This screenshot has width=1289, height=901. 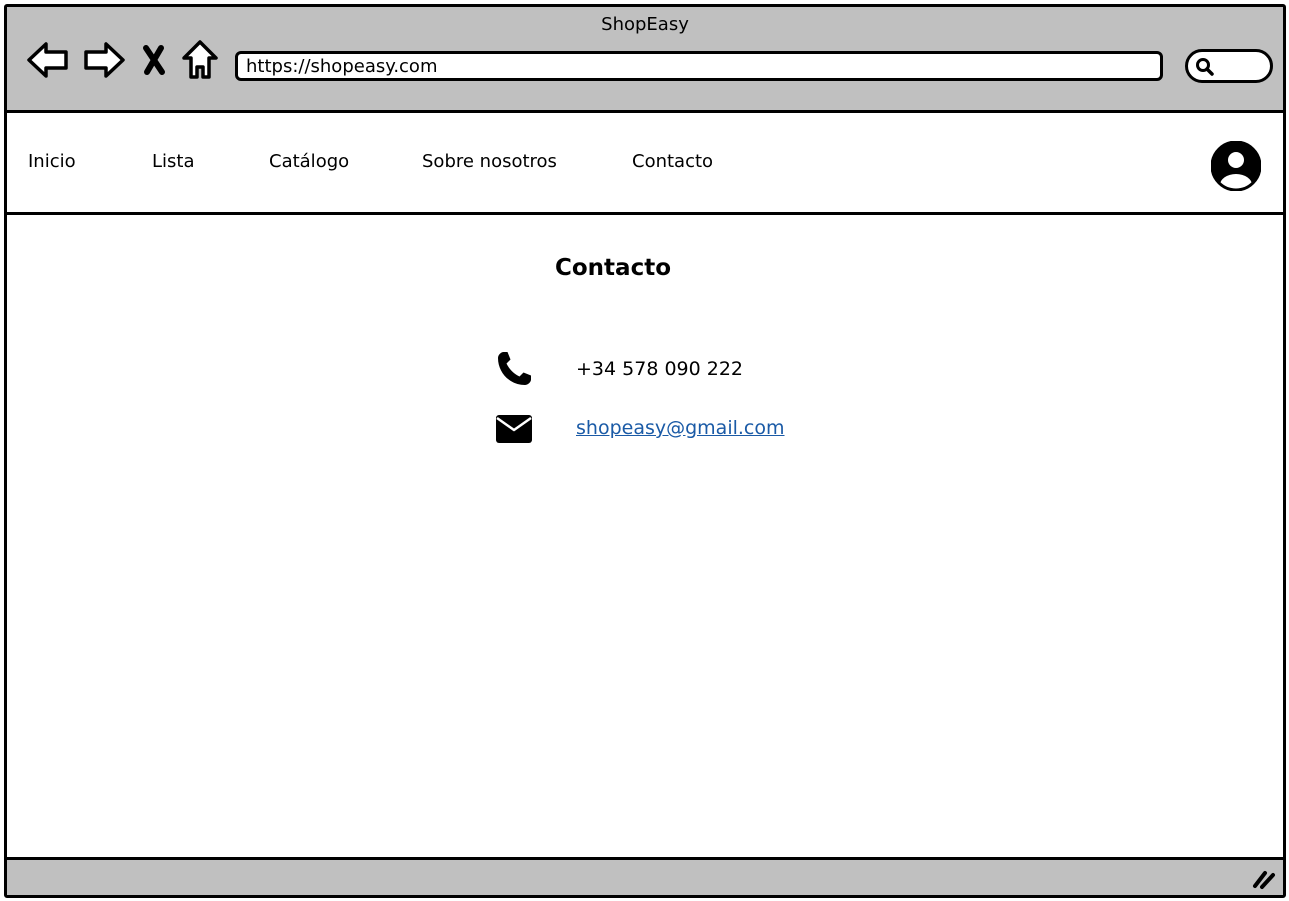 I want to click on nav-item-lista: Lista, so click(x=173, y=162).